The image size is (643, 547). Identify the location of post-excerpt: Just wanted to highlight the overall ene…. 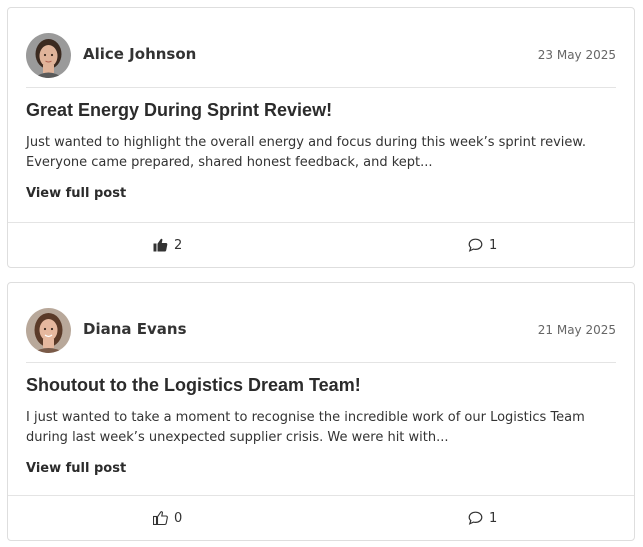
(321, 153).